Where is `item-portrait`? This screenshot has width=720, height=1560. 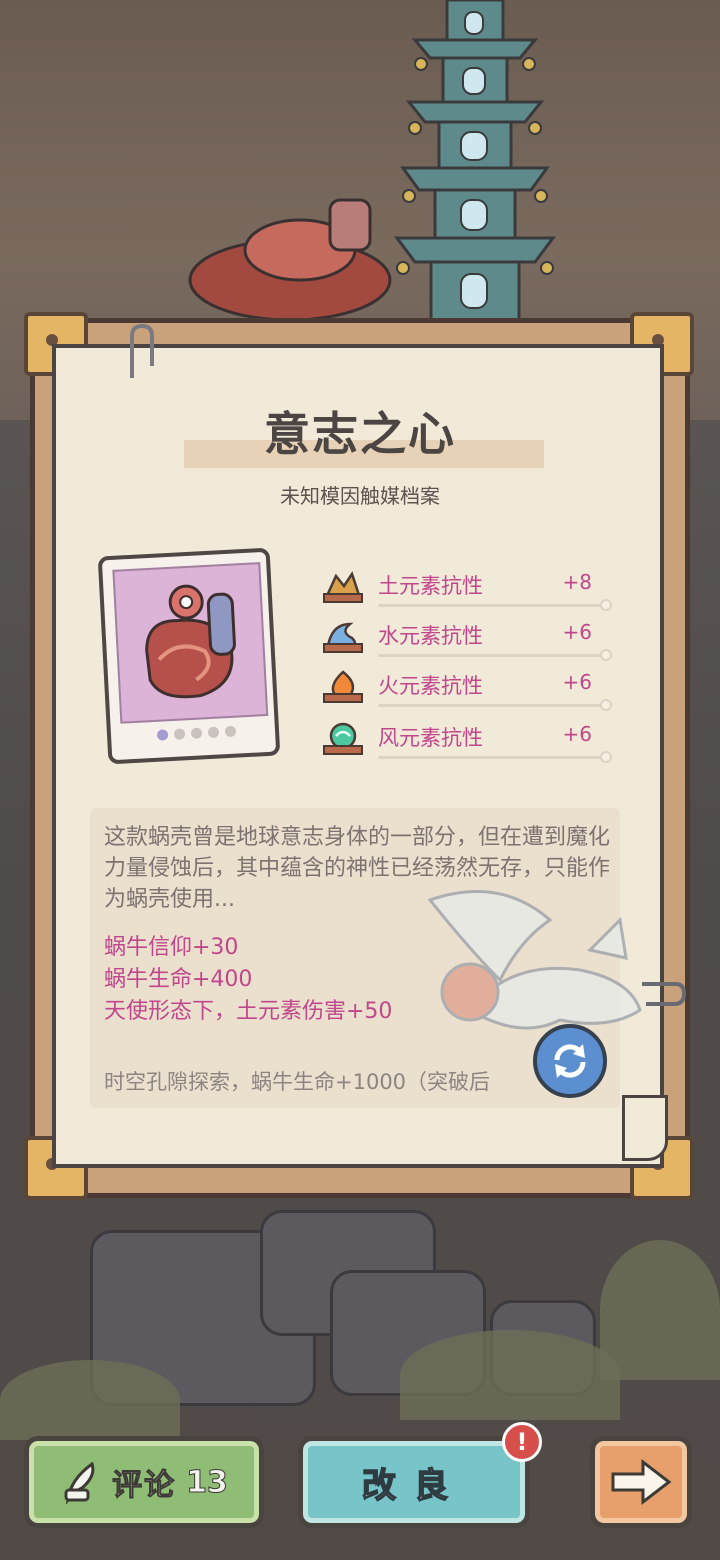 item-portrait is located at coordinates (189, 656).